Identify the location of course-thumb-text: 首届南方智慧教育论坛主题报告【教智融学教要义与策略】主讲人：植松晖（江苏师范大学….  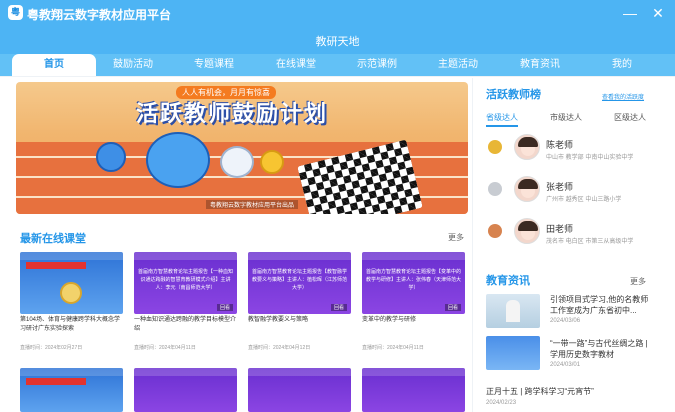
(300, 280).